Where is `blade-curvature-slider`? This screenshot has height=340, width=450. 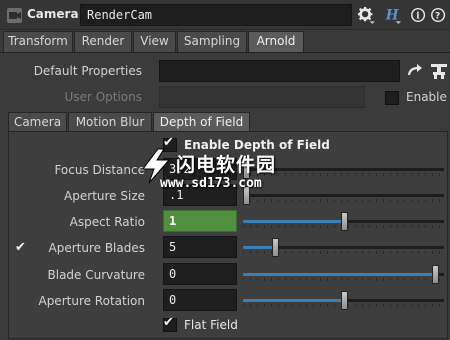
blade-curvature-slider is located at coordinates (343, 274).